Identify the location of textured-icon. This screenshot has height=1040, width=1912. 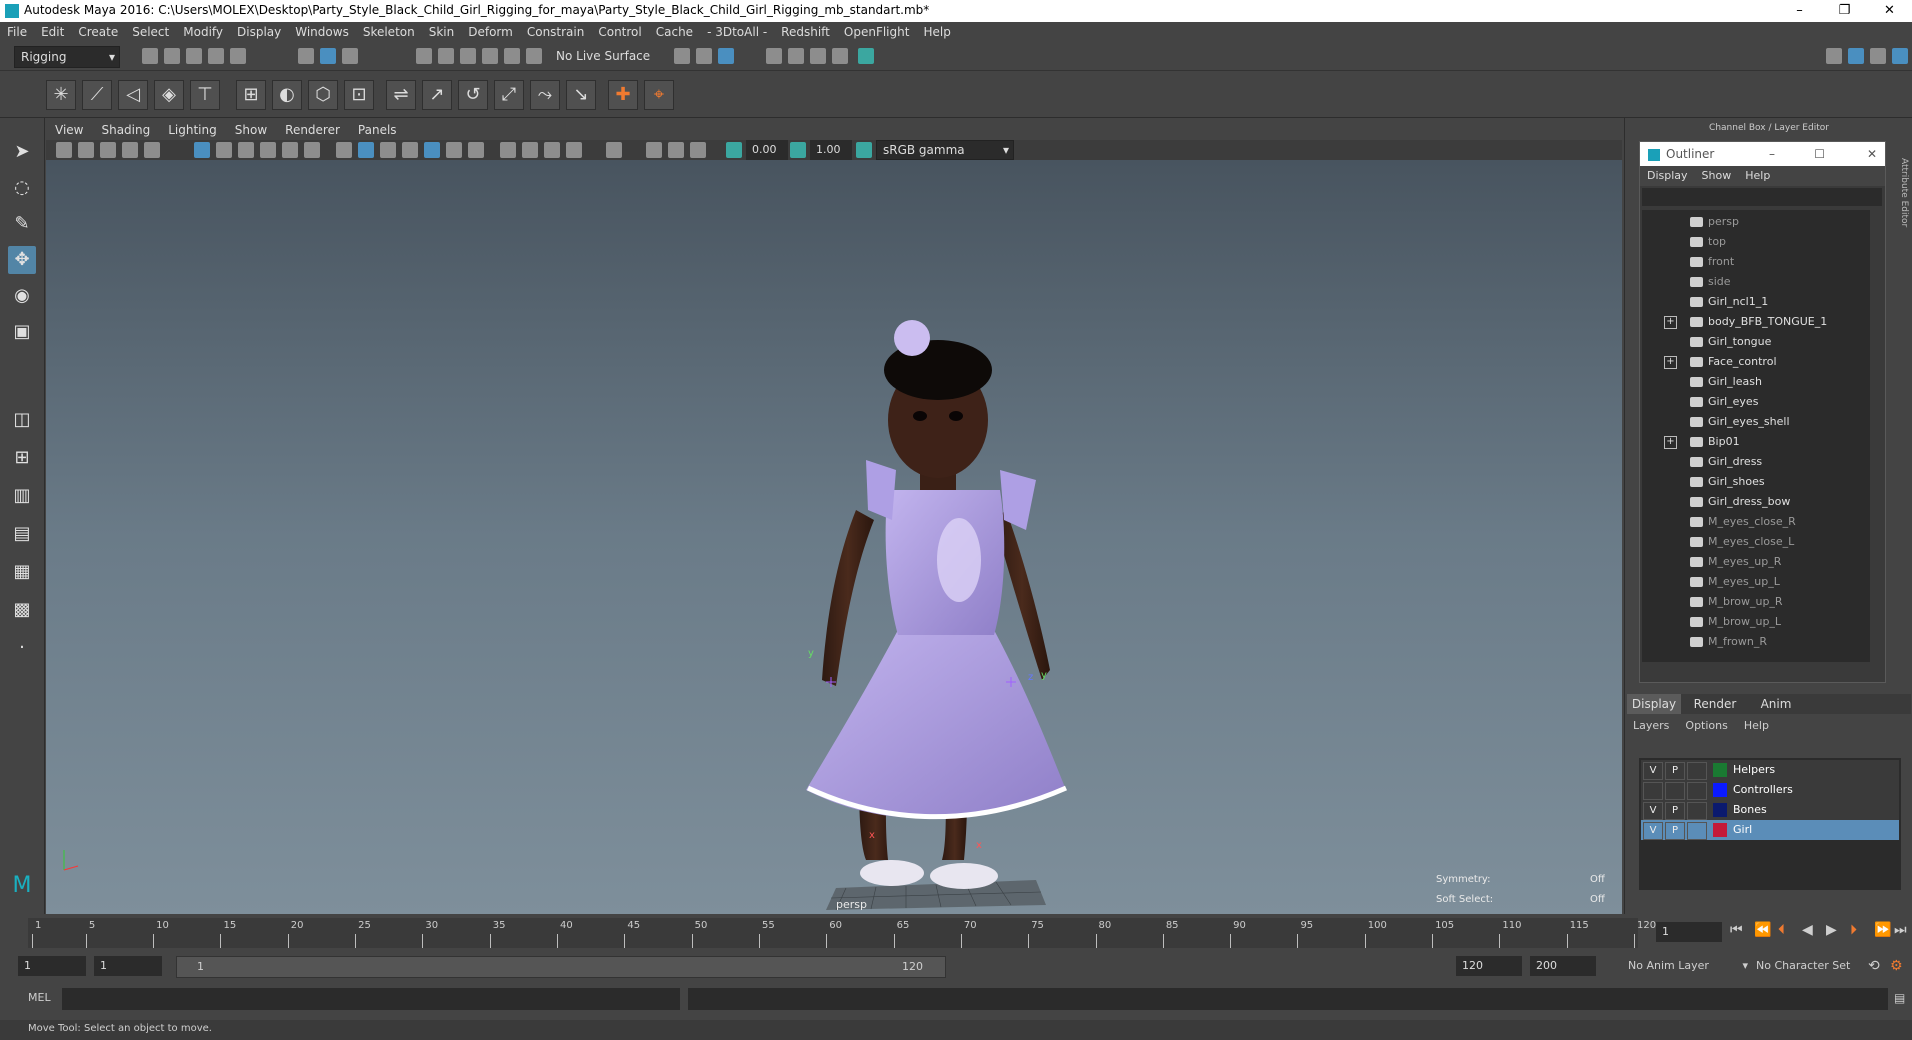
(410, 150).